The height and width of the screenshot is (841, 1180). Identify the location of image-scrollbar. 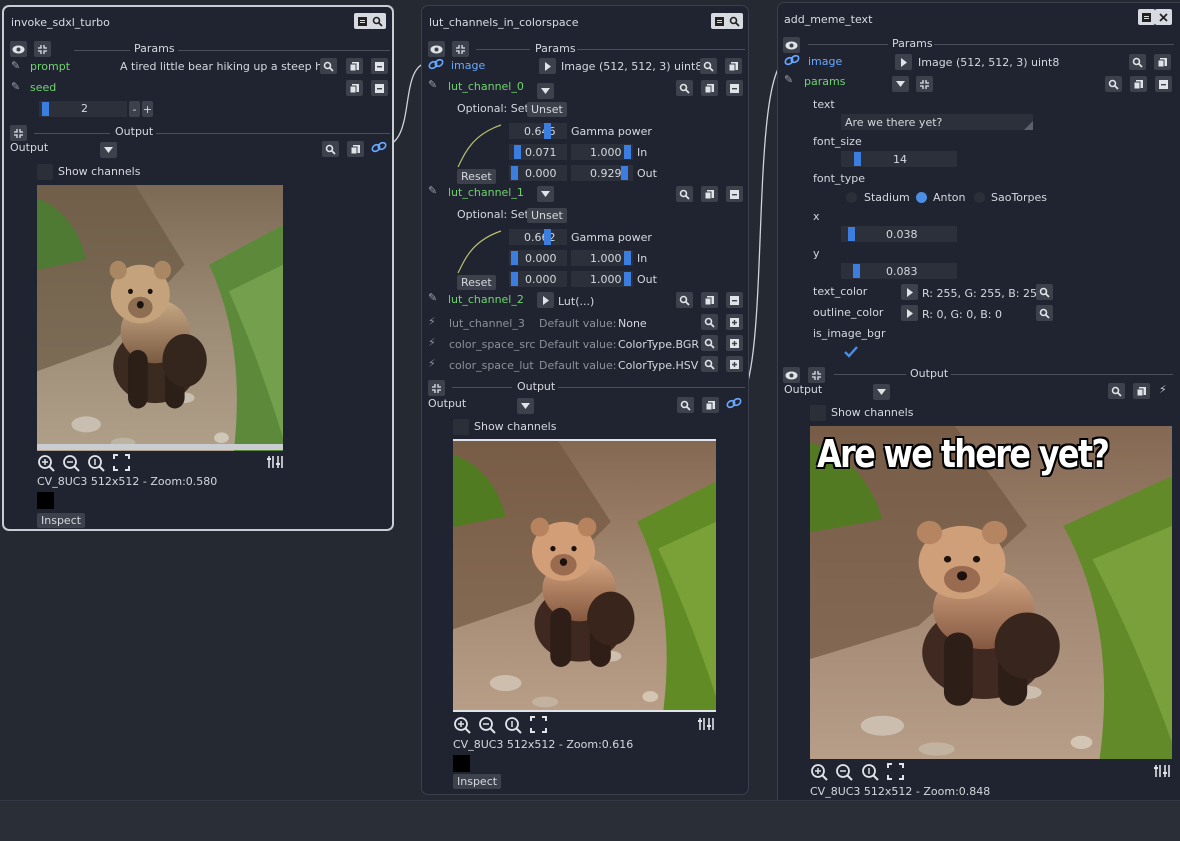
(160, 447).